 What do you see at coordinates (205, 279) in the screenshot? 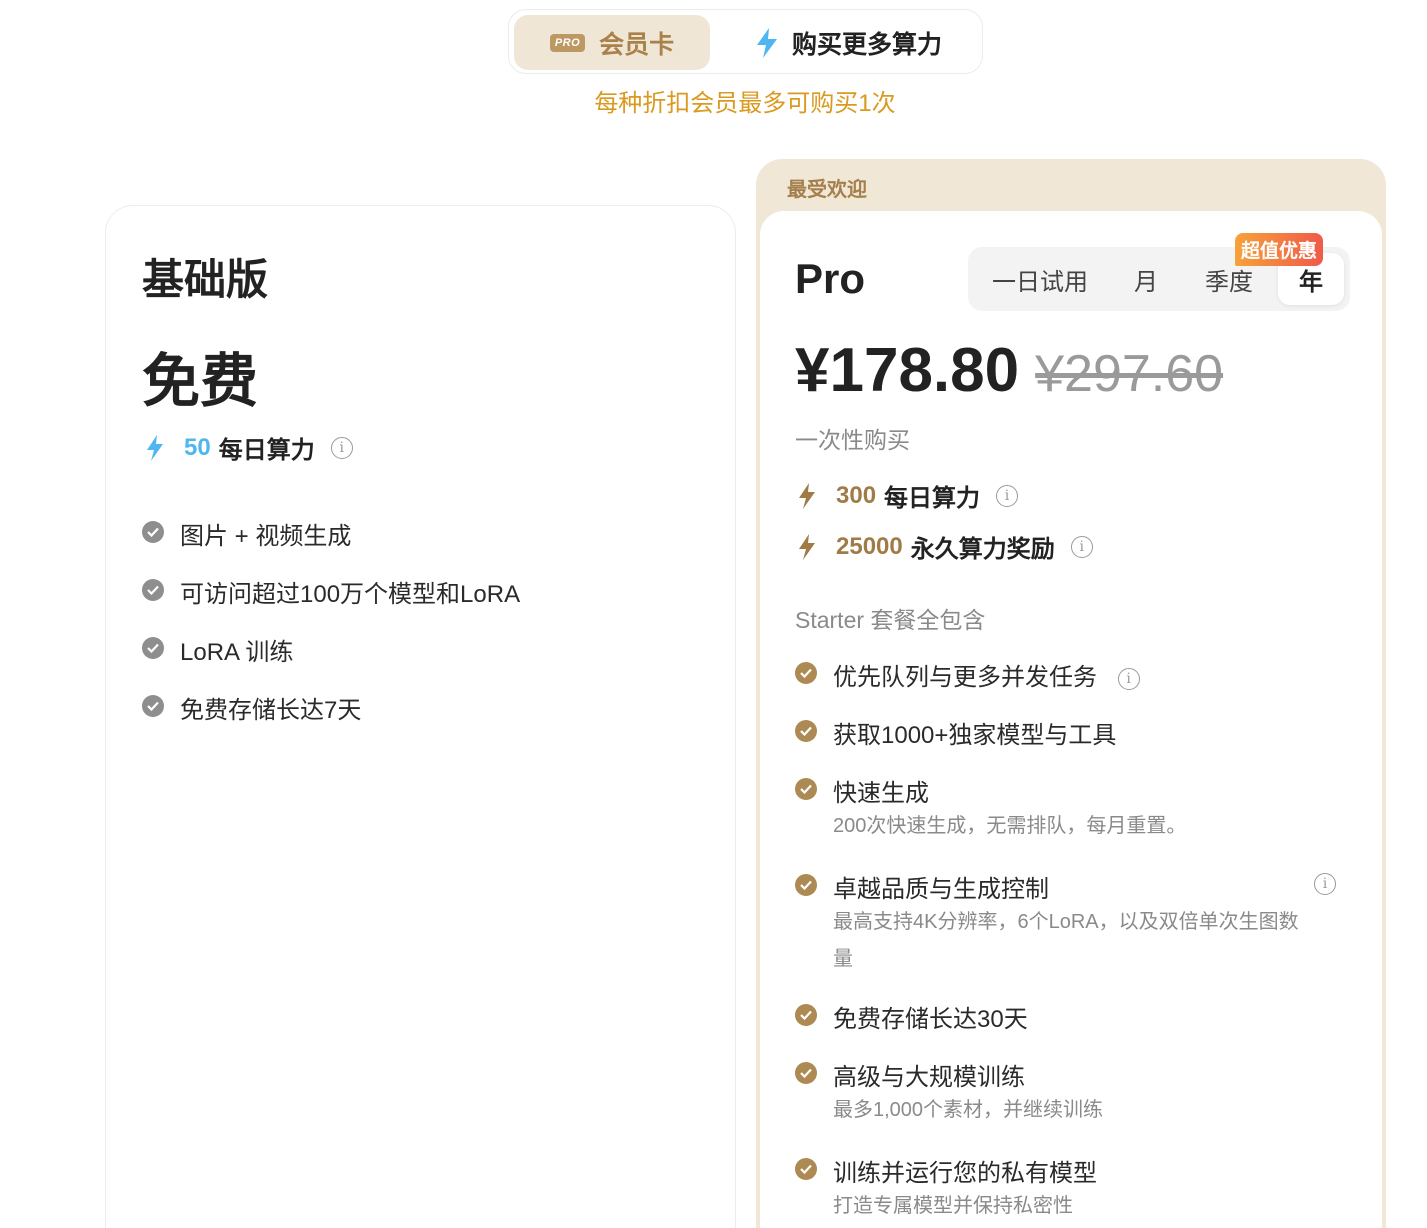
I see `plan-title: 基础版` at bounding box center [205, 279].